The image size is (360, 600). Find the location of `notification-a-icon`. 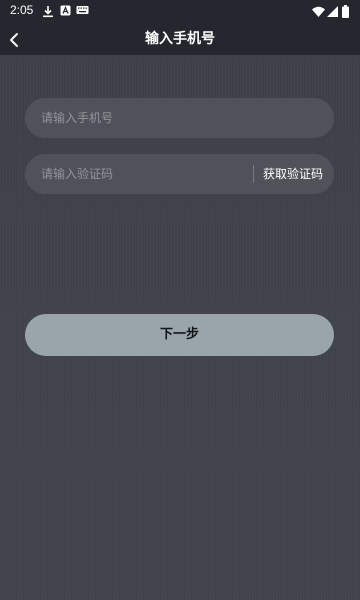

notification-a-icon is located at coordinates (65, 10).